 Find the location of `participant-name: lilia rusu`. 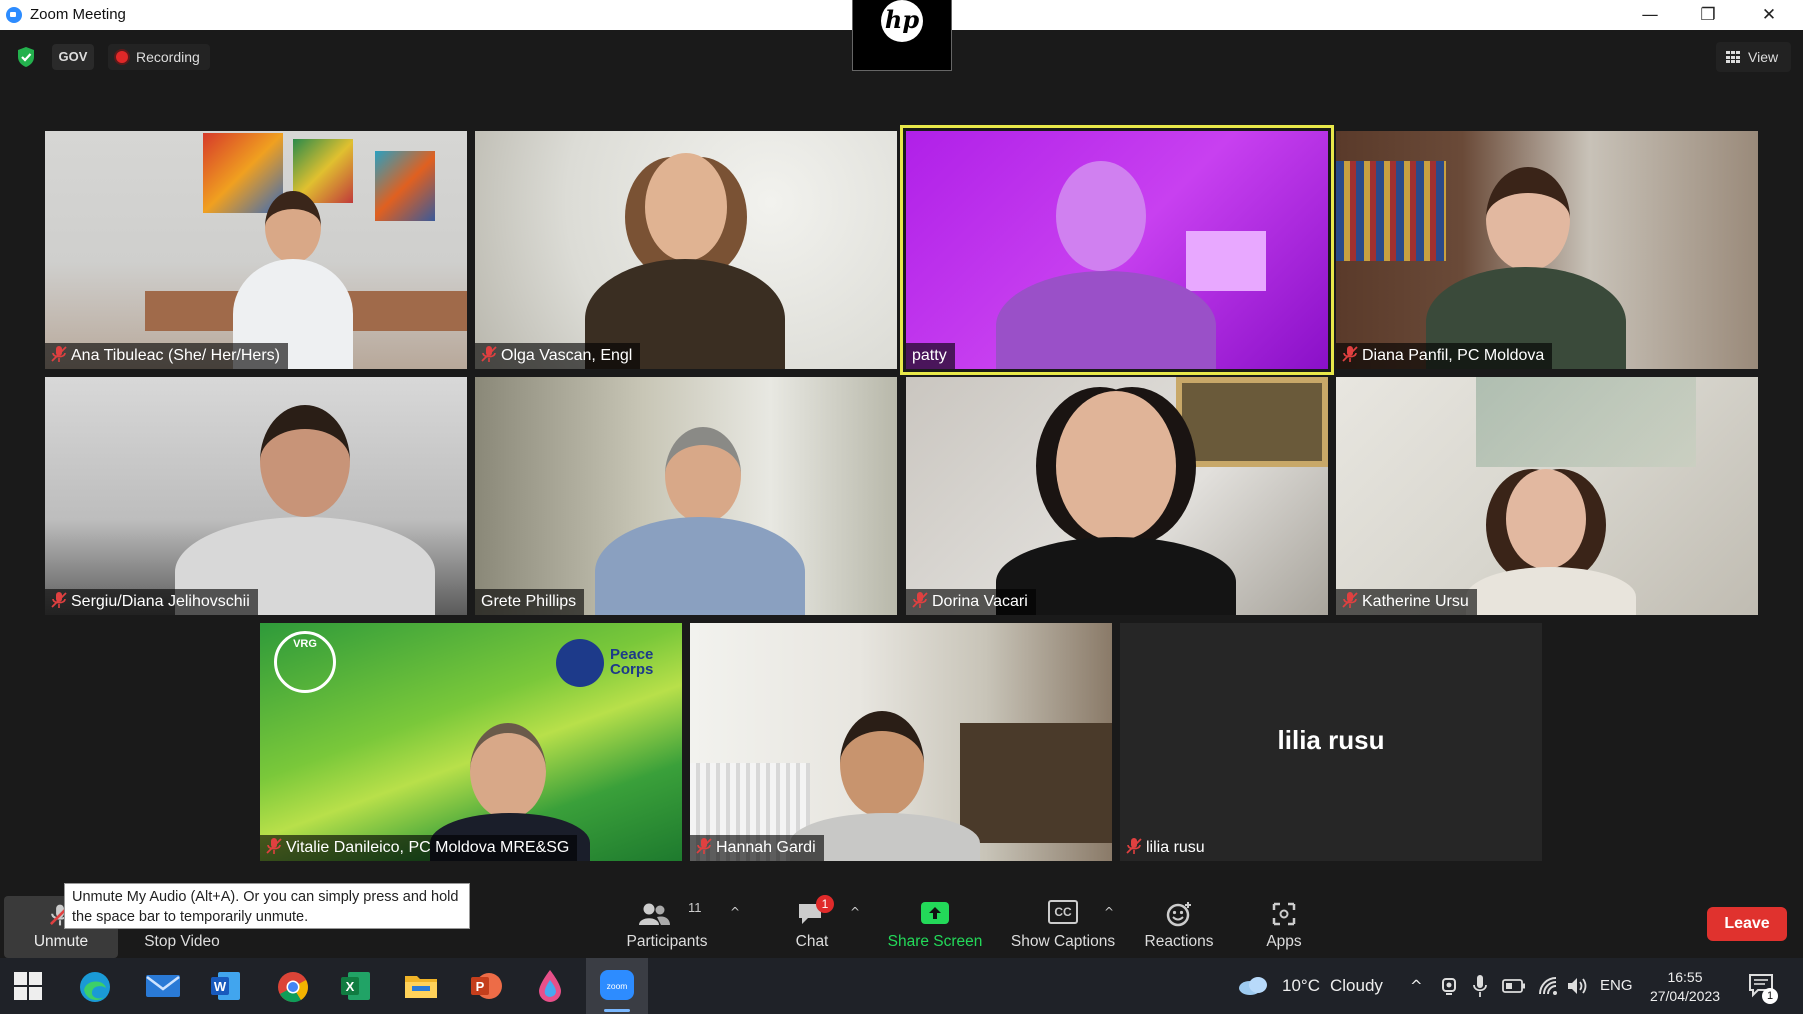

participant-name: lilia rusu is located at coordinates (1175, 847).